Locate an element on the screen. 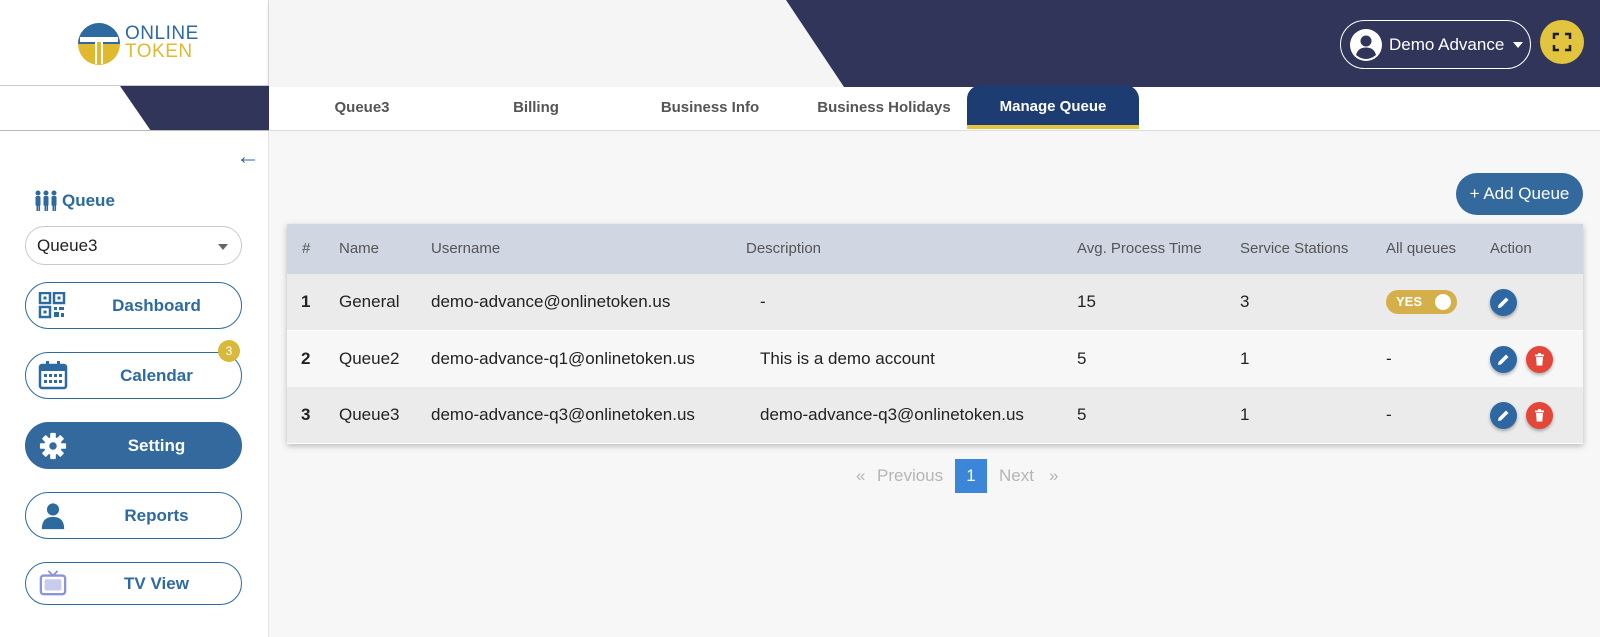  sidebar-item-calendar: Calendar is located at coordinates (133, 375).